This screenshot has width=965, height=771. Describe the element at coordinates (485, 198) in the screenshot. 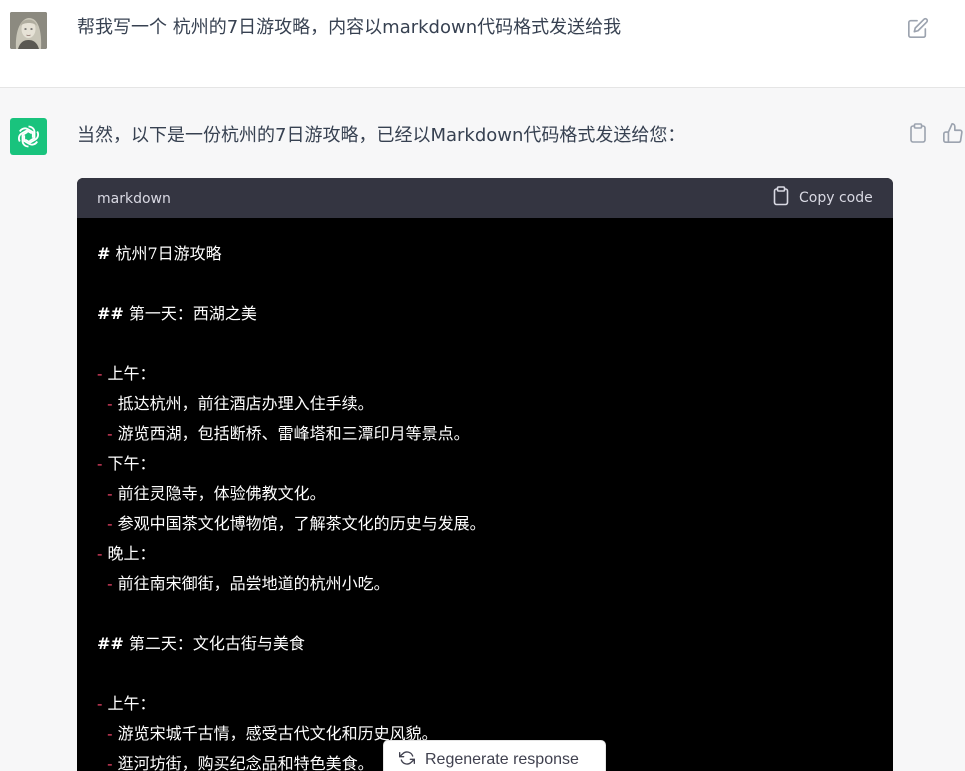

I see `code-block-header: markdown Copy code` at that location.